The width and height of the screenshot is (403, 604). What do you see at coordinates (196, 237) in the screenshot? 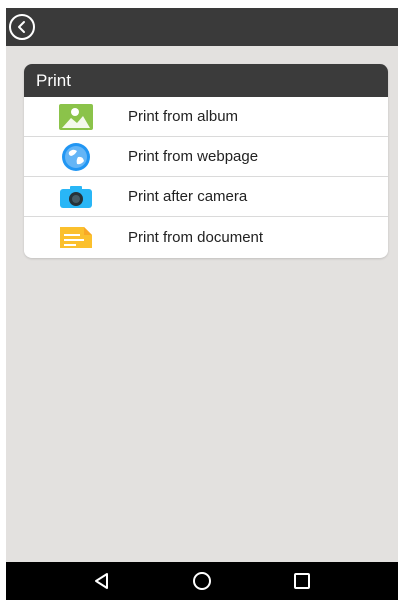
I see `menu-item-label: Print from document` at bounding box center [196, 237].